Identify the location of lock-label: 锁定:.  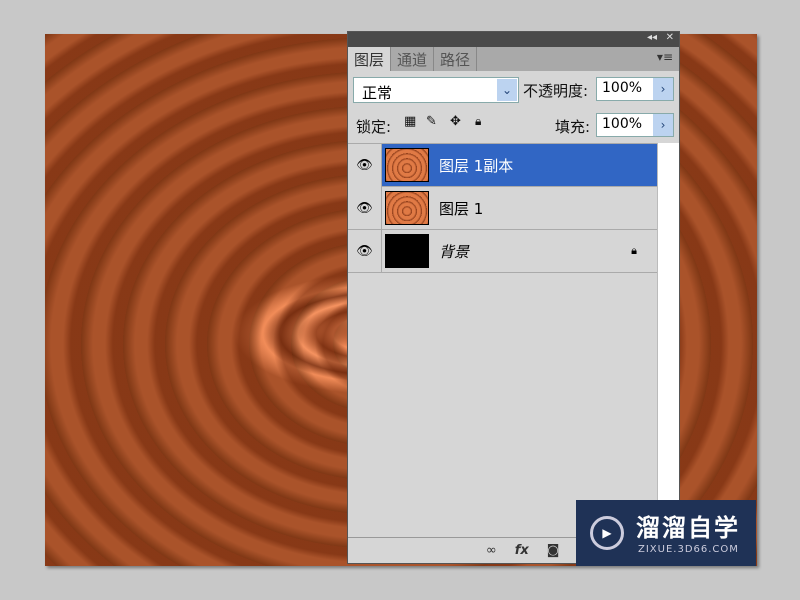
(374, 127).